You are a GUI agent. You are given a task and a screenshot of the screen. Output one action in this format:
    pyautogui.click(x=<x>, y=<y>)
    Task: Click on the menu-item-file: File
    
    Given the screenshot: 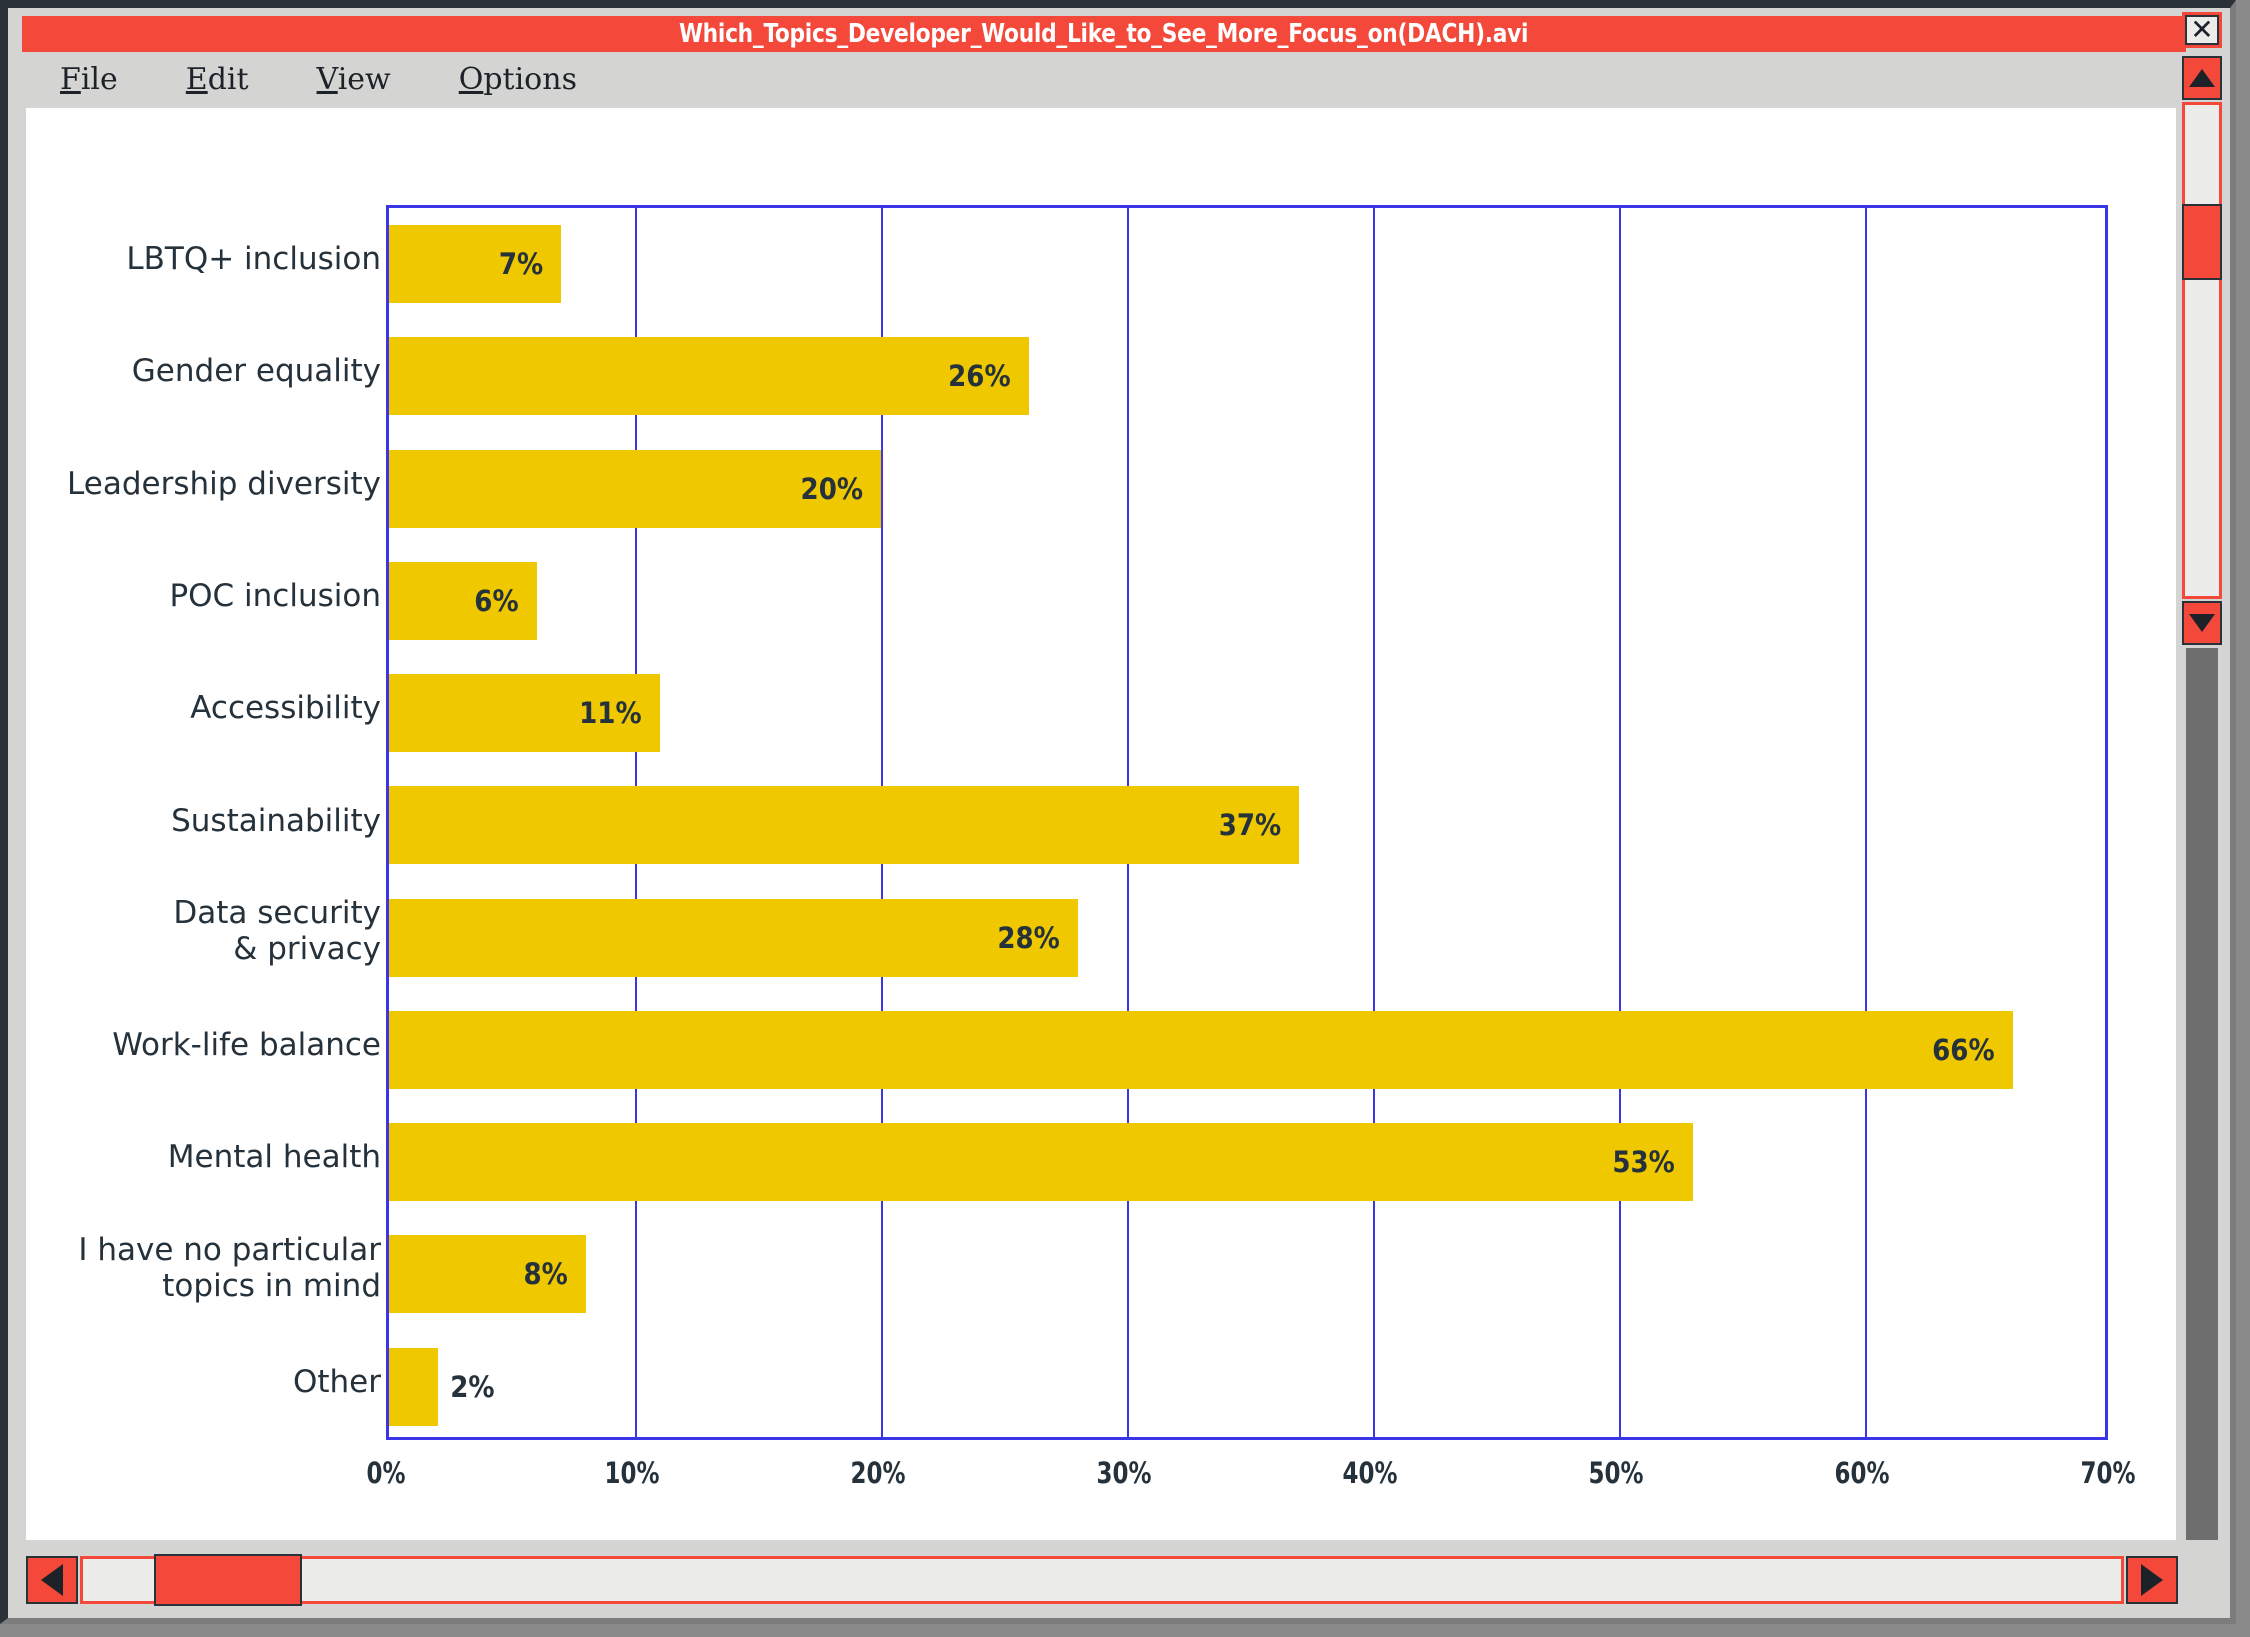 What is the action you would take?
    pyautogui.click(x=89, y=79)
    